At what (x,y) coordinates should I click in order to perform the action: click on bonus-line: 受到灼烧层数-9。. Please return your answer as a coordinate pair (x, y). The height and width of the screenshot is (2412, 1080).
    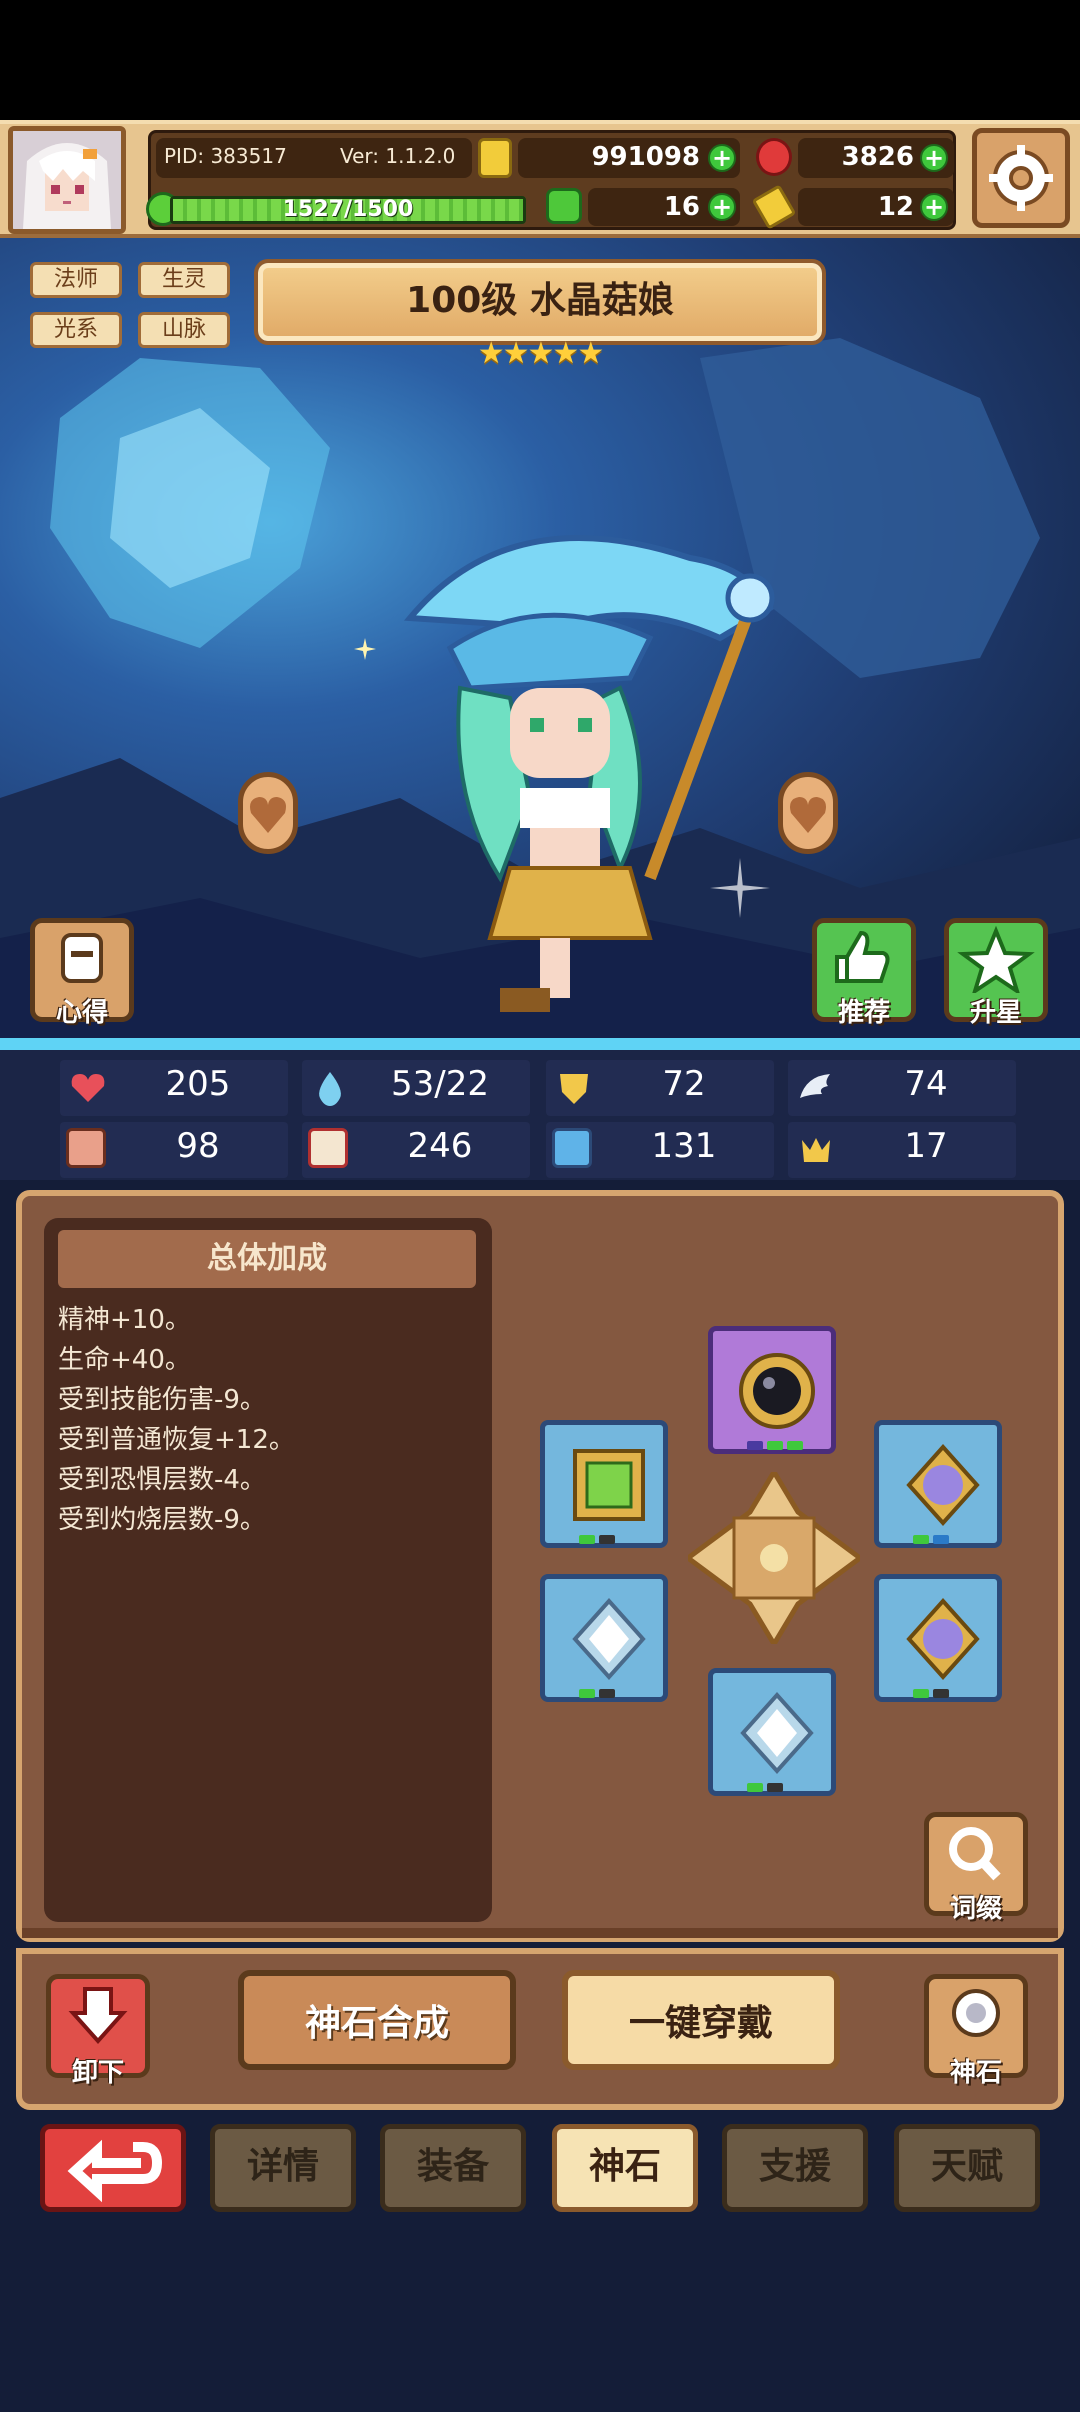
    Looking at the image, I should click on (162, 1520).